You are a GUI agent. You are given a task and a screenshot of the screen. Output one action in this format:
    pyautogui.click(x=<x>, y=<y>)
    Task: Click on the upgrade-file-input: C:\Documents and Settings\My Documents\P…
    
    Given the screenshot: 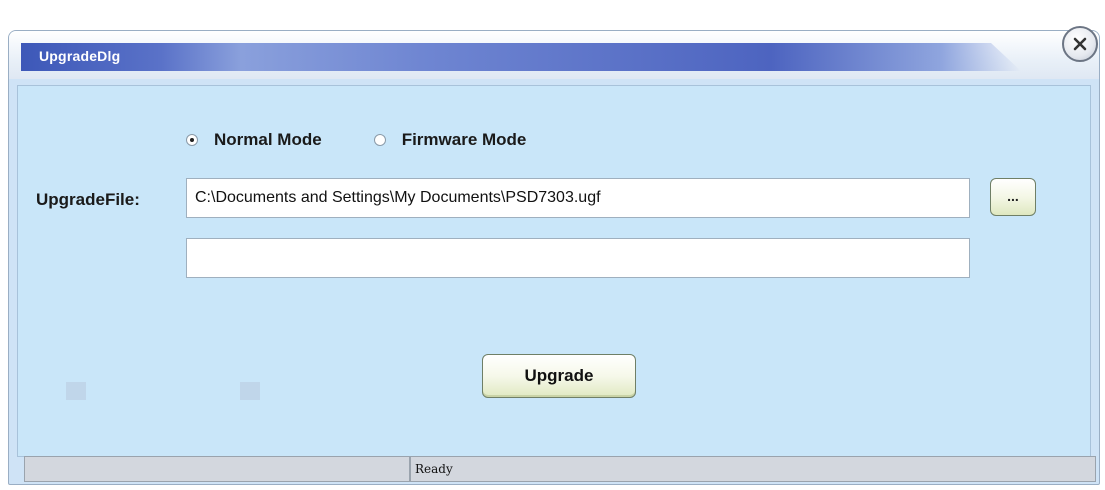 What is the action you would take?
    pyautogui.click(x=578, y=198)
    